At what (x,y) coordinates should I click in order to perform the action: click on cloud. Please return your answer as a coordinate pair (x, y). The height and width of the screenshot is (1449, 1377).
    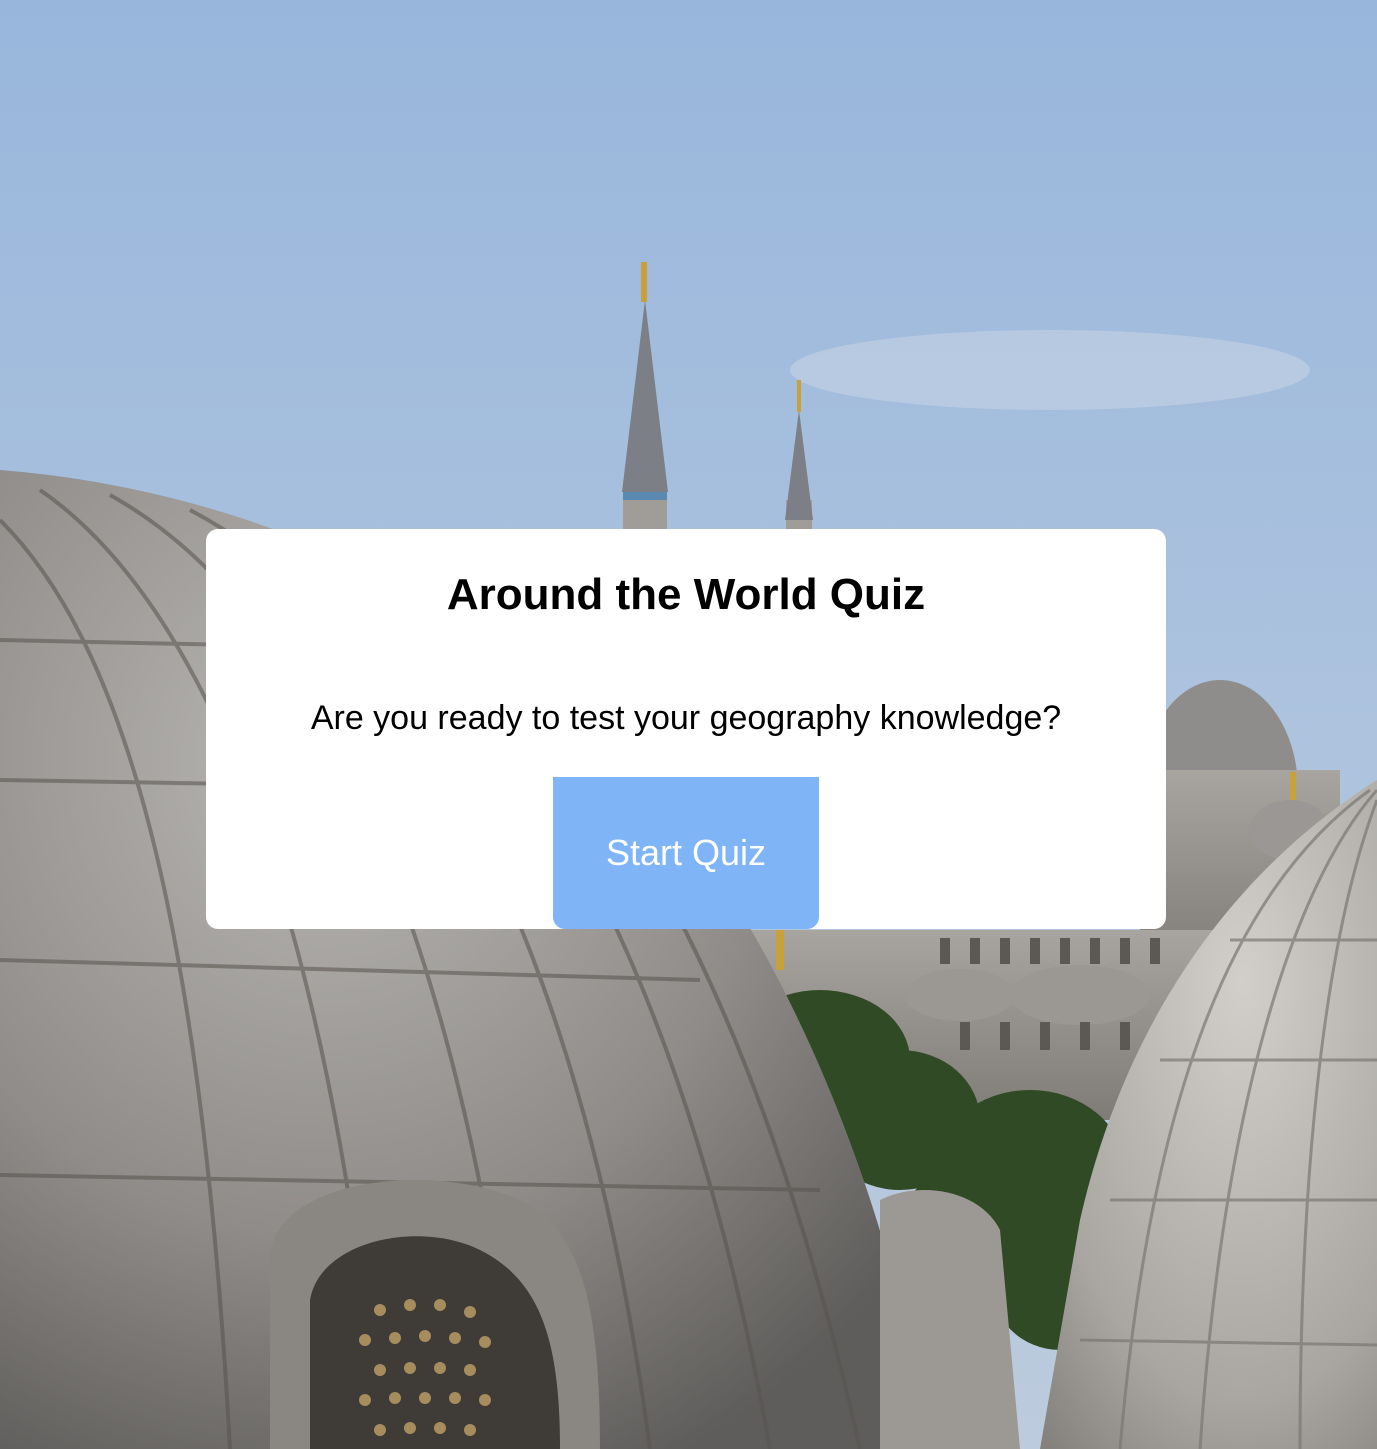
    Looking at the image, I should click on (1050, 370).